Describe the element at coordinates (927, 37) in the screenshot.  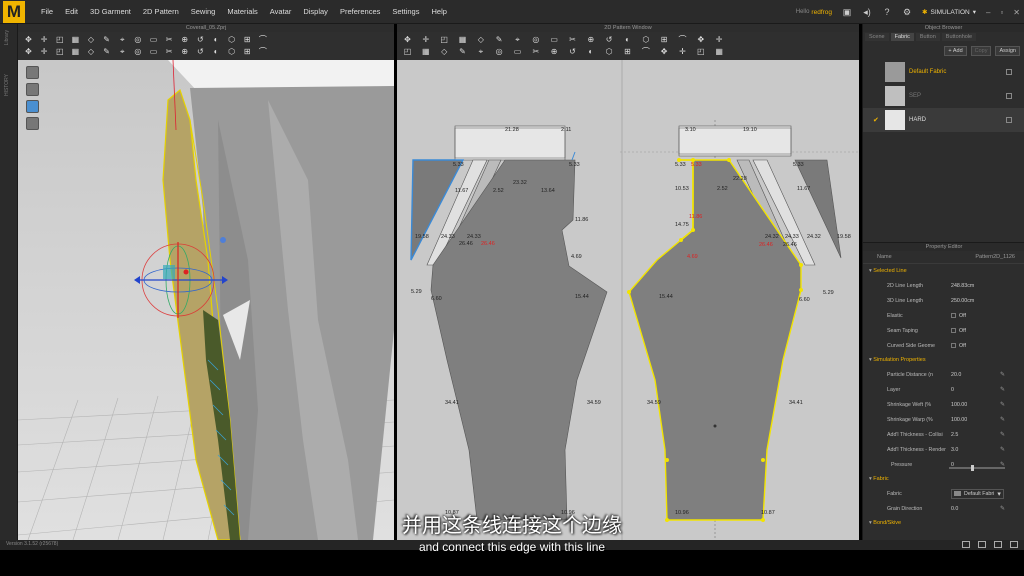
I see `tab-button: Button` at that location.